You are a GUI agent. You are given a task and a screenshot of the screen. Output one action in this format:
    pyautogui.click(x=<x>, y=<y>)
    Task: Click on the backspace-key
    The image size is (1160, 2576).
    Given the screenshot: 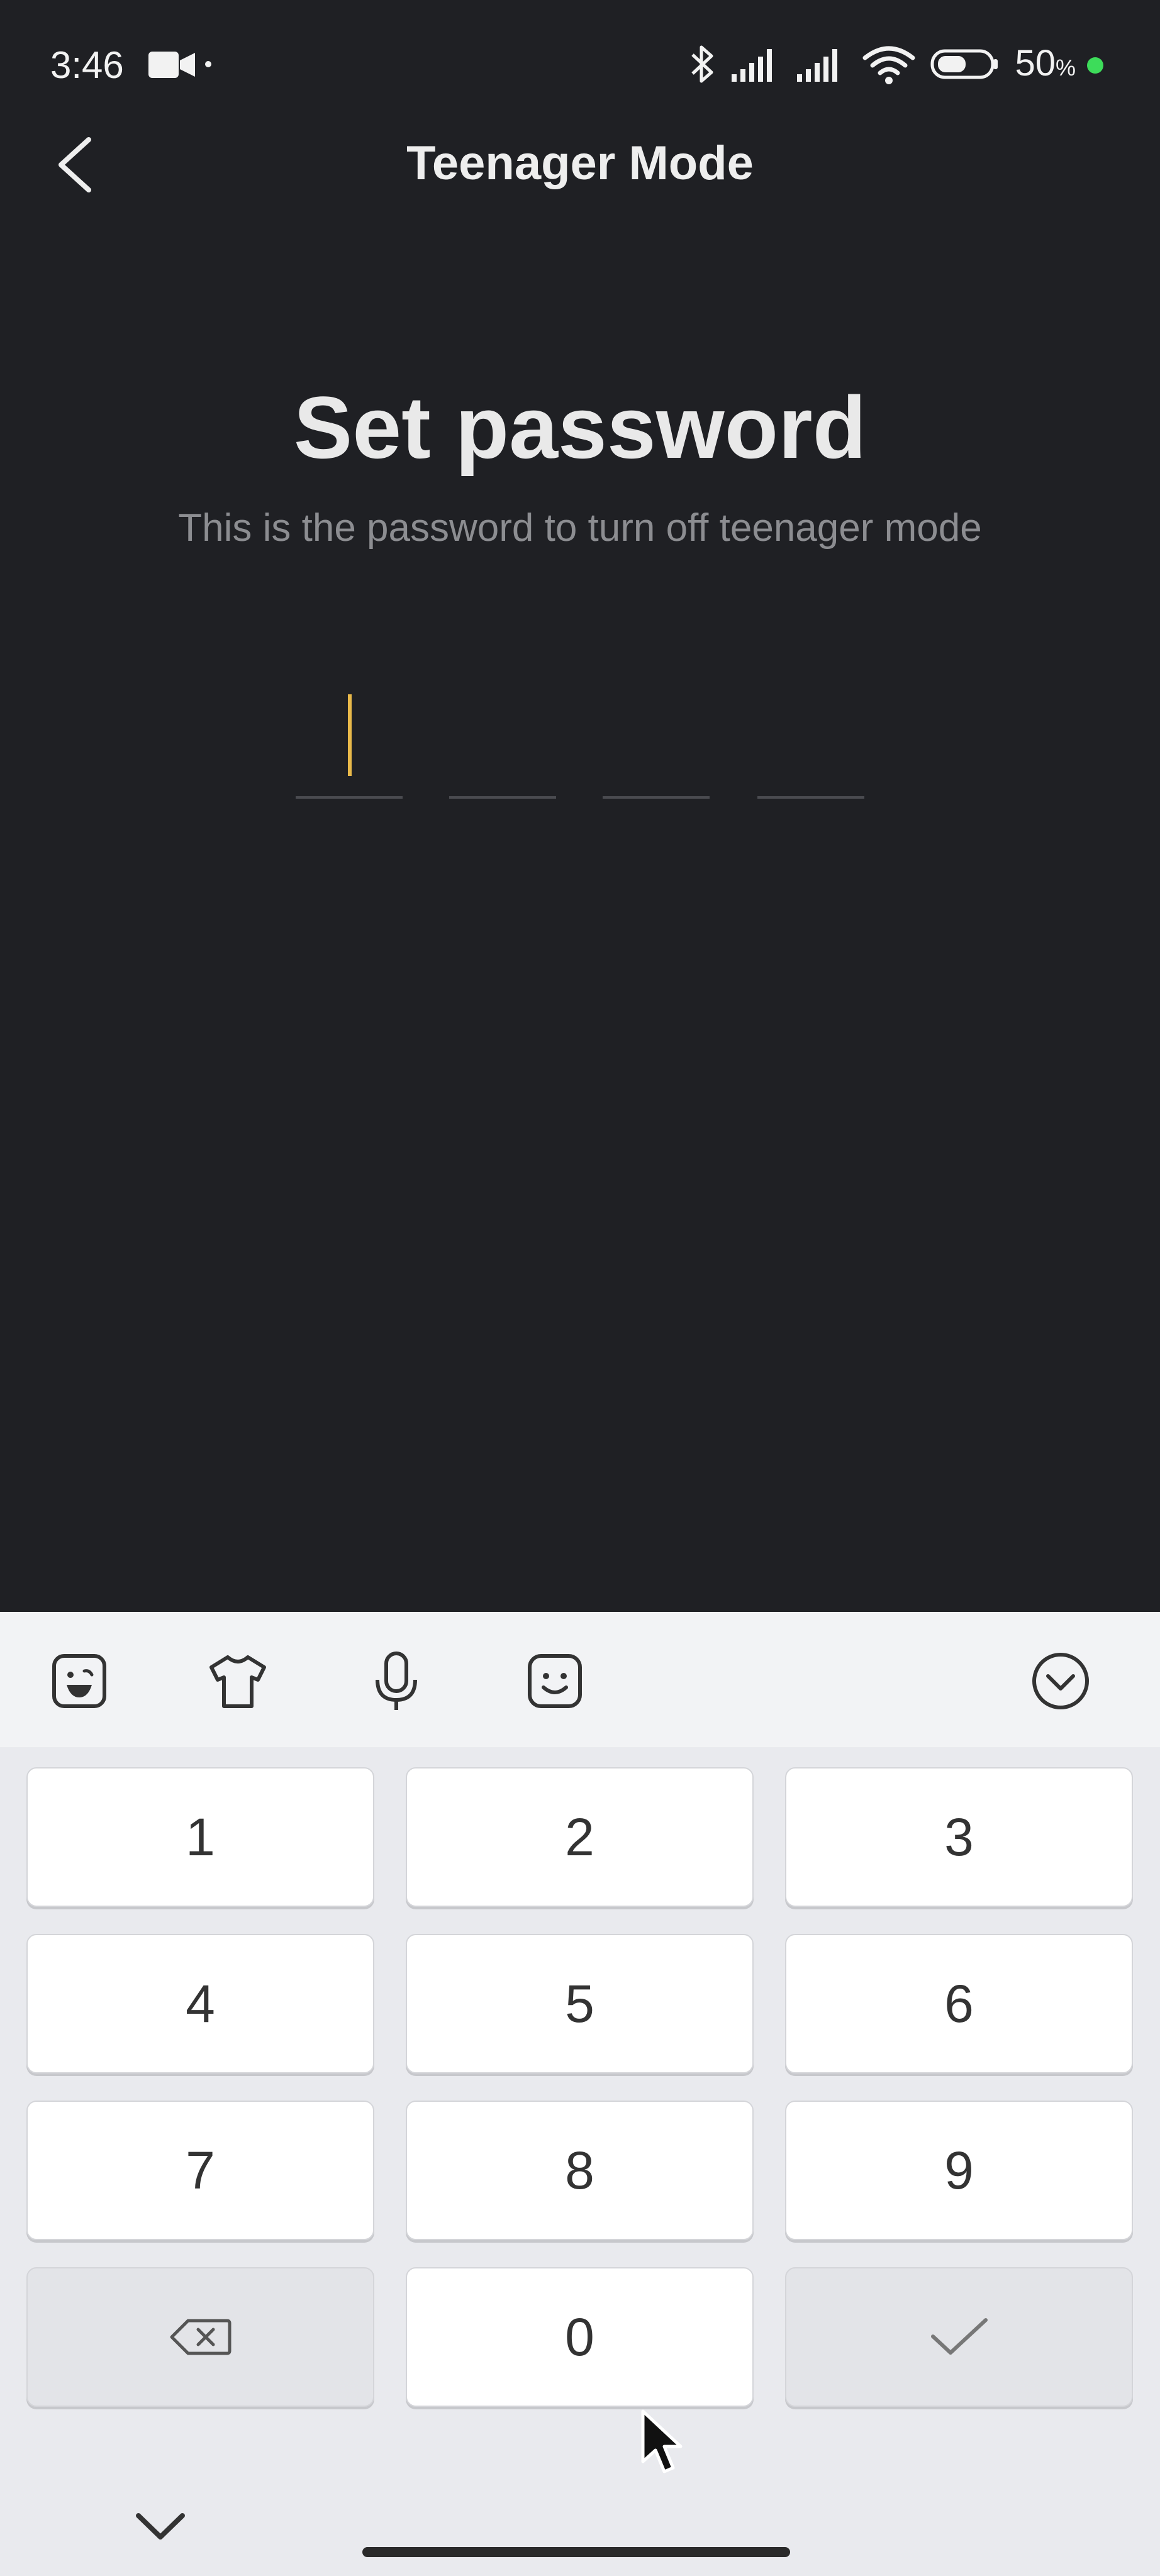 What is the action you would take?
    pyautogui.click(x=200, y=2337)
    